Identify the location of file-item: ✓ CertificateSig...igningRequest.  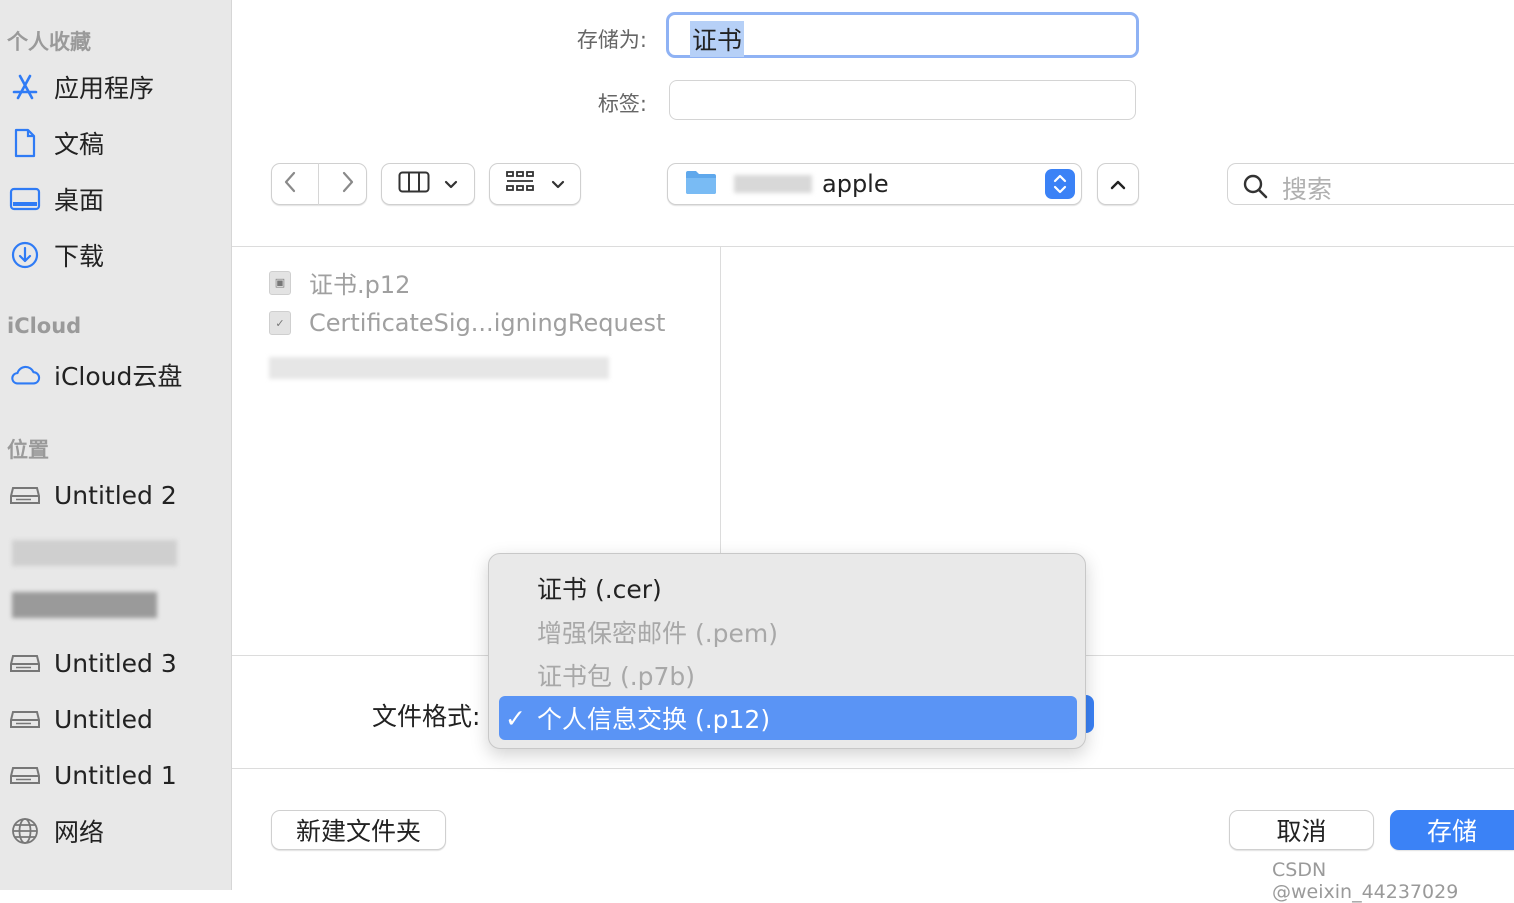
(467, 323).